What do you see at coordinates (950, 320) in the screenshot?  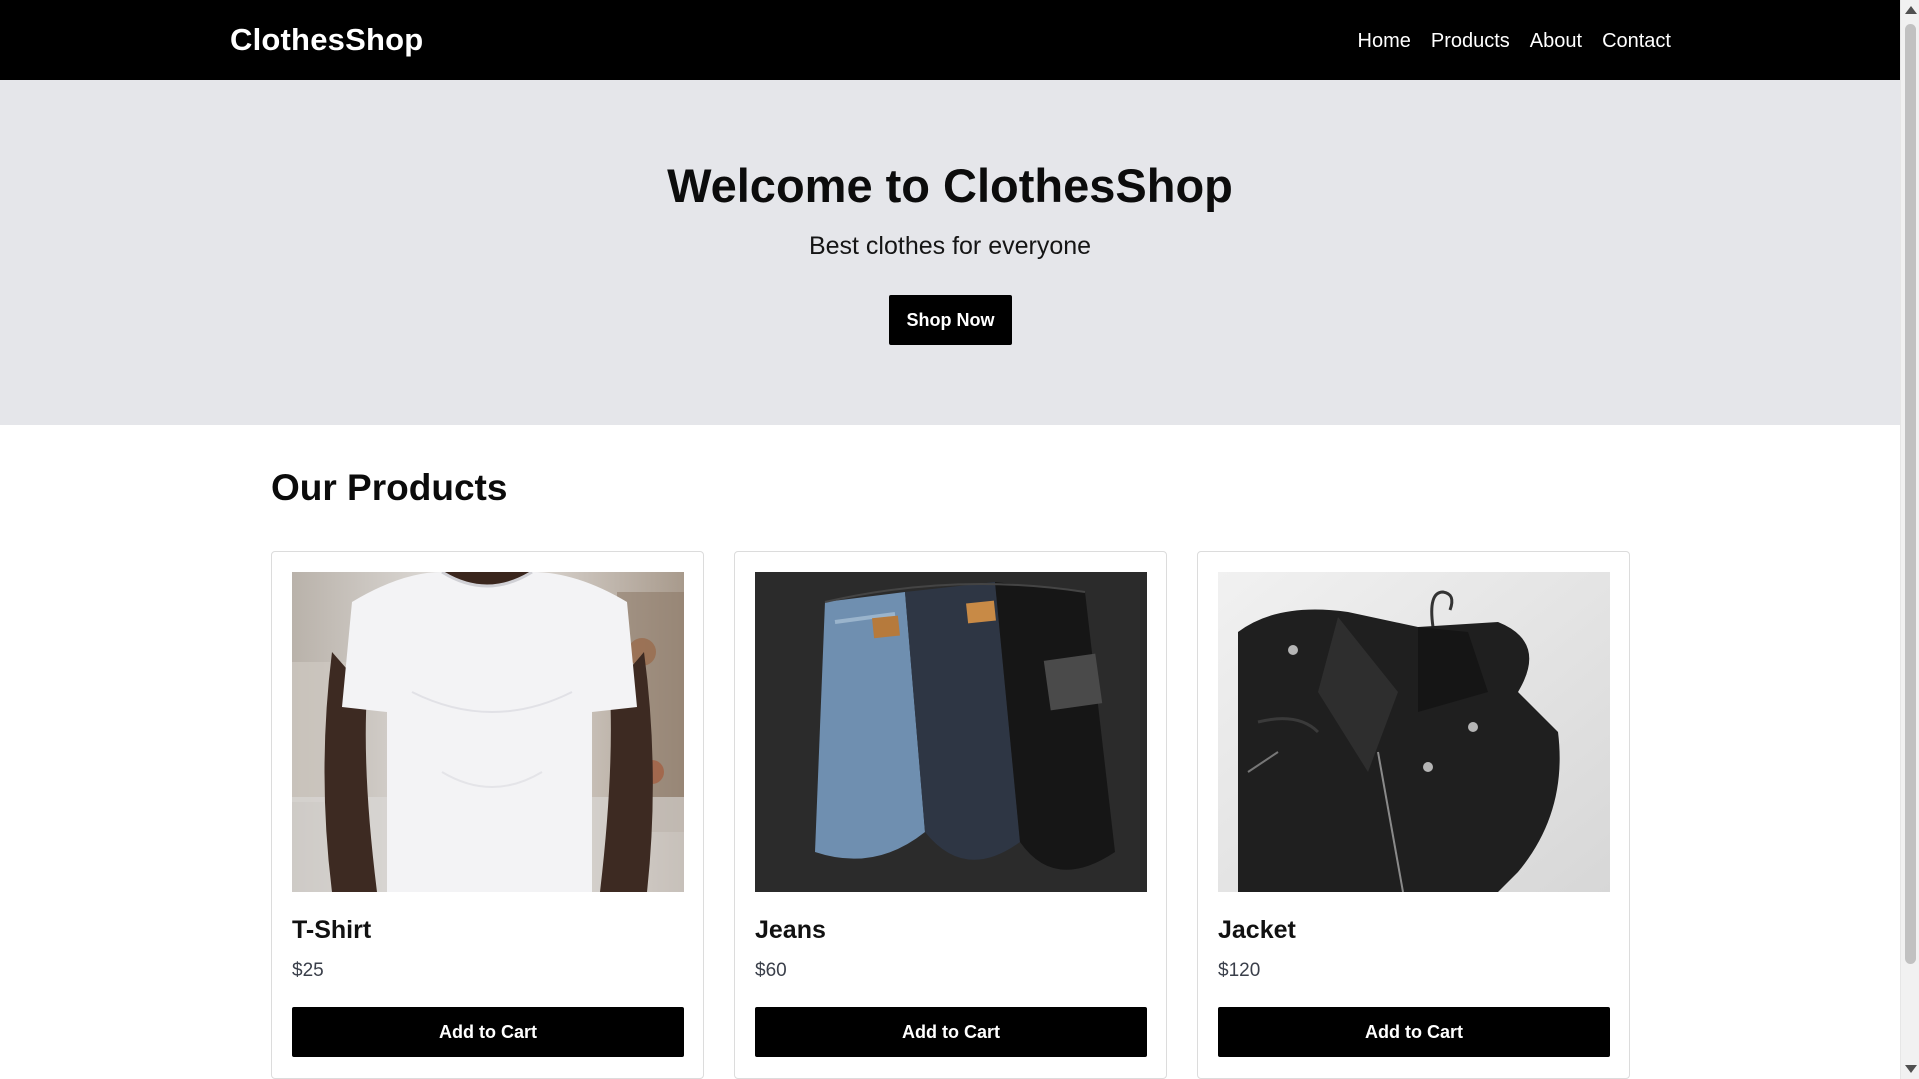 I see `shop-now-button: Shop Now` at bounding box center [950, 320].